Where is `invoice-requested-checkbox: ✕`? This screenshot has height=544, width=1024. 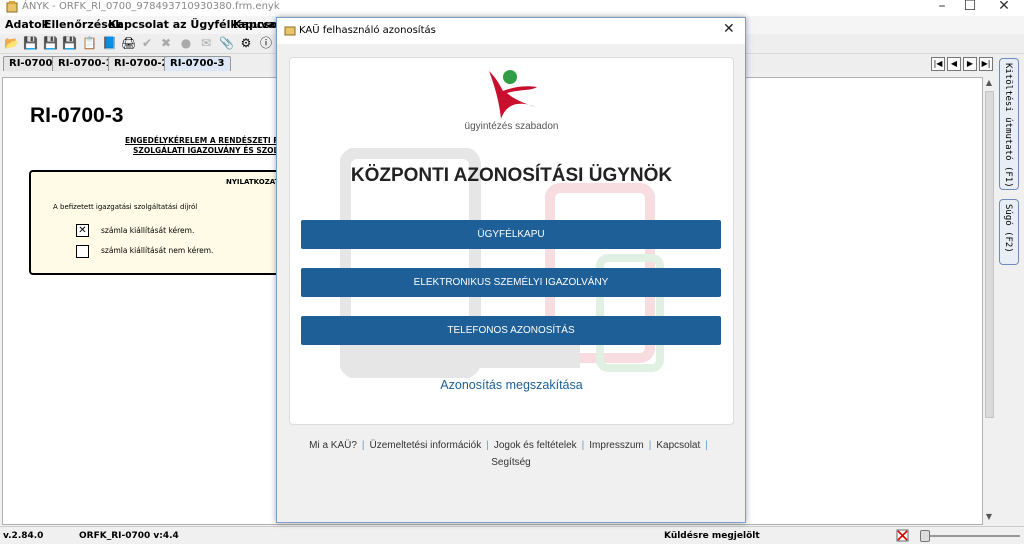 invoice-requested-checkbox: ✕ is located at coordinates (82, 230).